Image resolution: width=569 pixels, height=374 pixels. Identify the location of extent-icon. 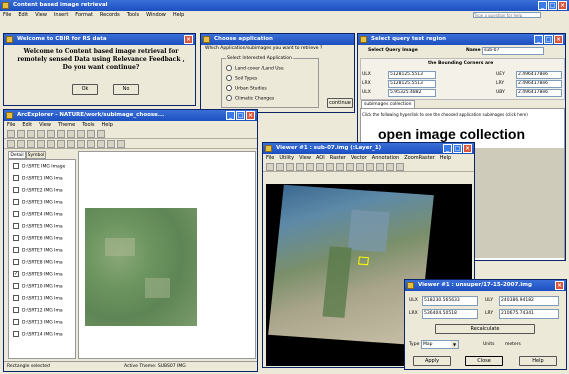
(51, 144).